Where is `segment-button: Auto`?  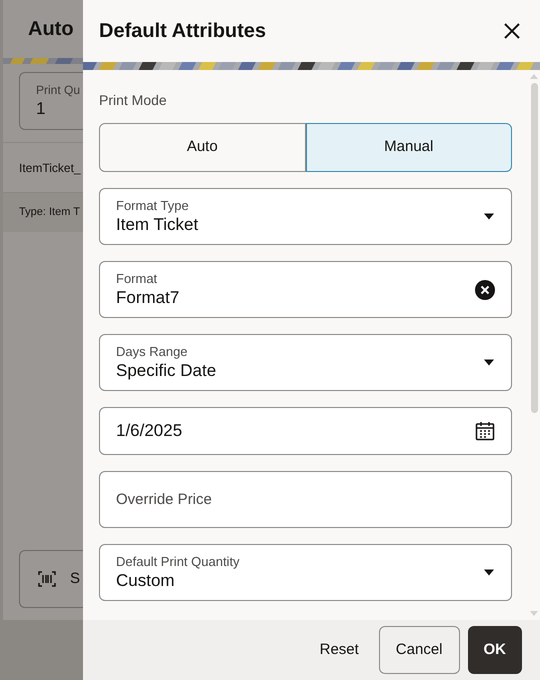
segment-button: Auto is located at coordinates (202, 147).